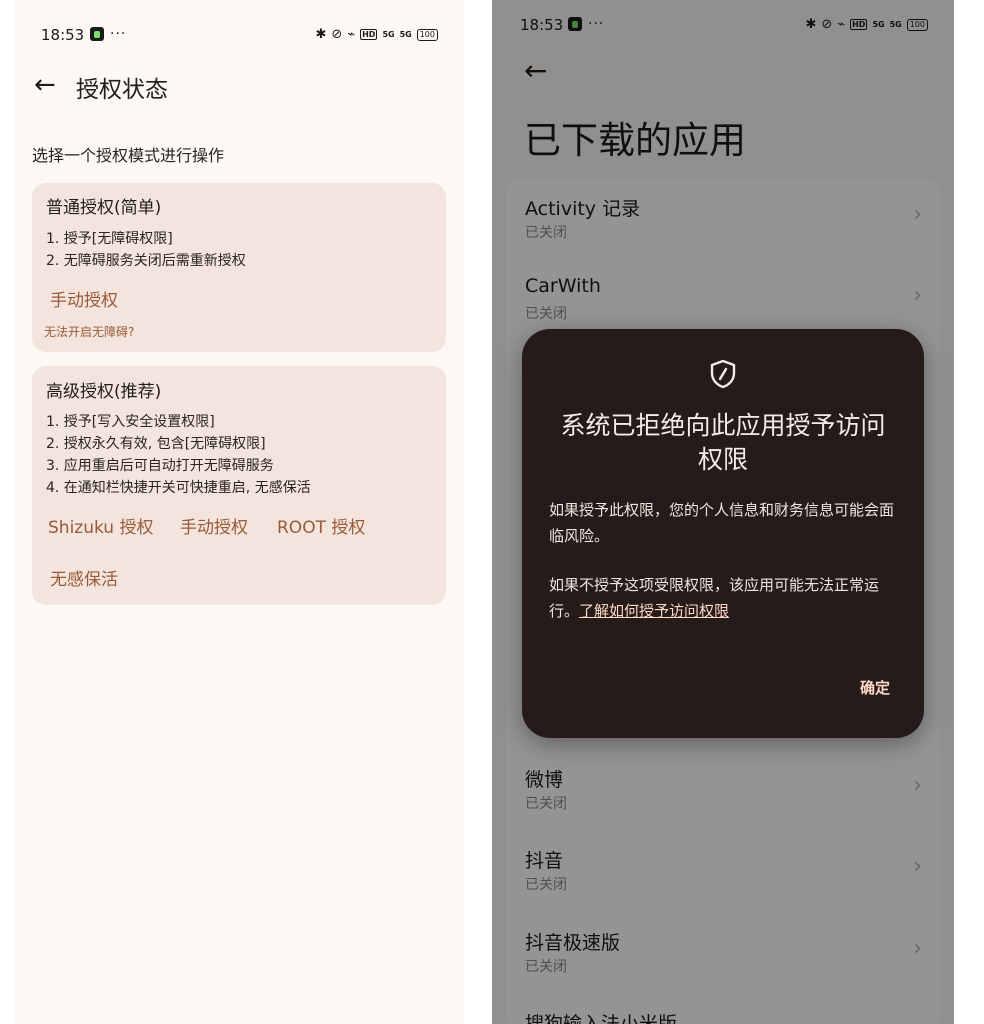  Describe the element at coordinates (321, 34) in the screenshot. I see `bluetooth-icon: ✱` at that location.